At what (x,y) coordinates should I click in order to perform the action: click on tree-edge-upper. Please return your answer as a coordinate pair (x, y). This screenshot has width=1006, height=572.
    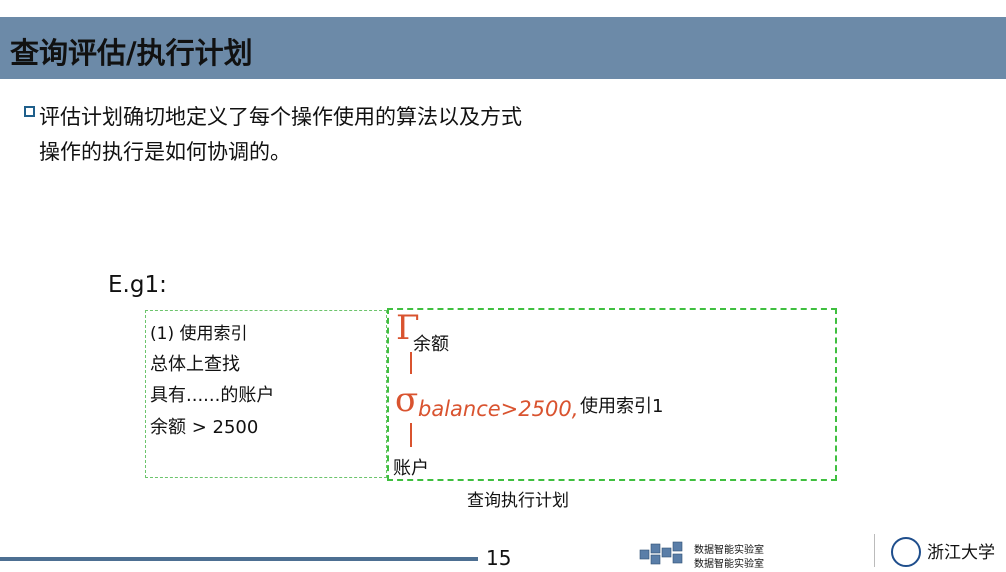
    Looking at the image, I should click on (411, 363).